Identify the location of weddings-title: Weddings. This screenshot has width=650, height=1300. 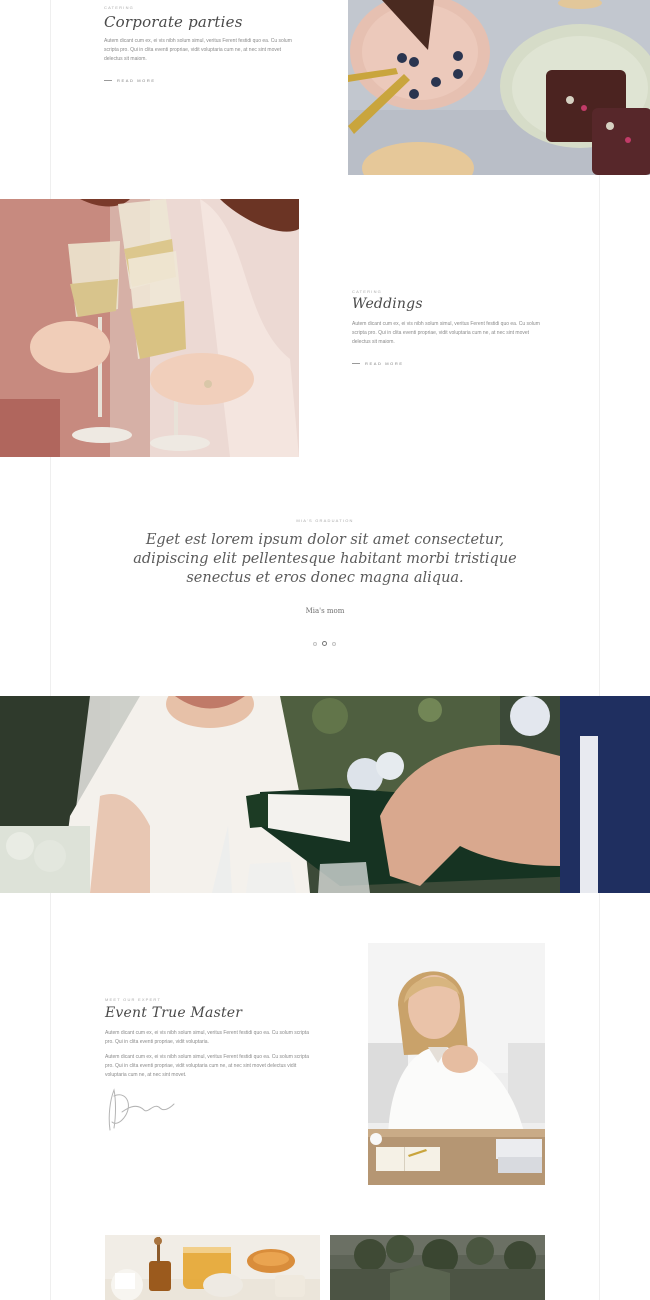
(387, 304).